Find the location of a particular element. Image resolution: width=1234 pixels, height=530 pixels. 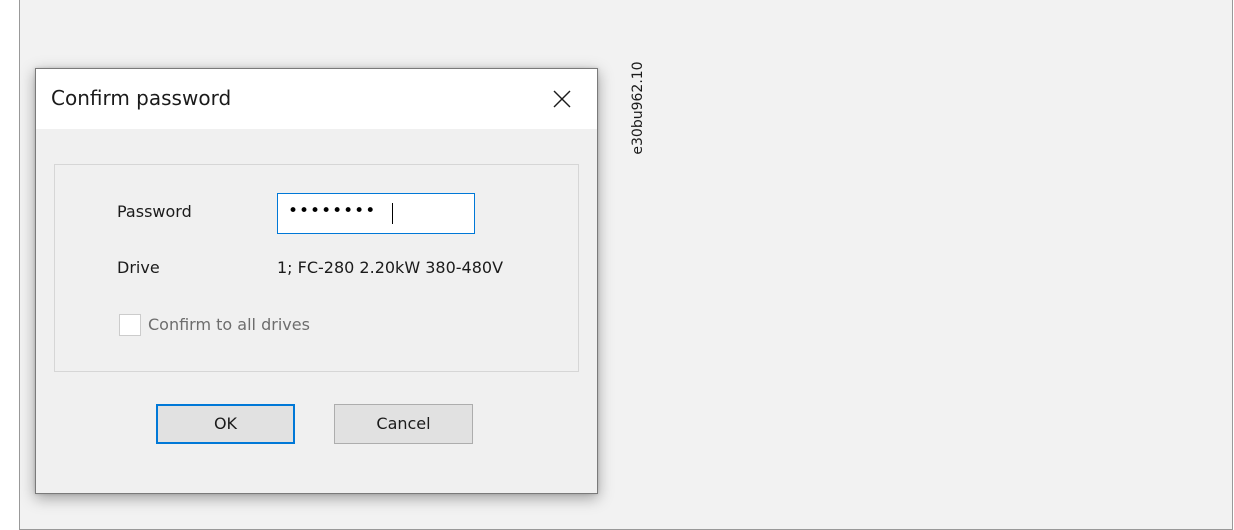

text-caret is located at coordinates (392, 213).